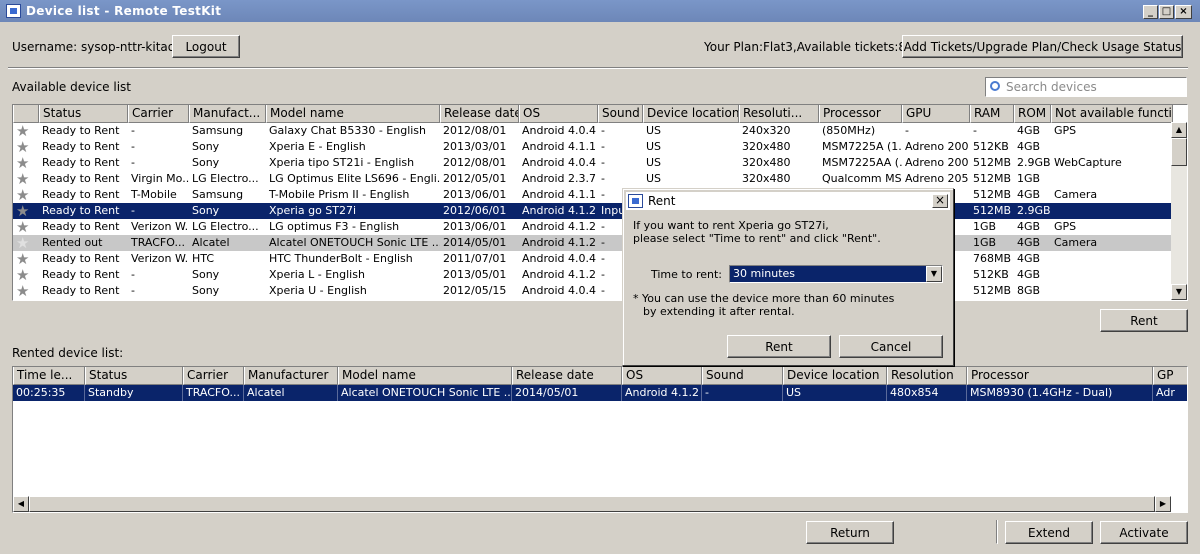 This screenshot has width=1200, height=554. Describe the element at coordinates (1029, 242) in the screenshot. I see `cell-rom: 4GB` at that location.